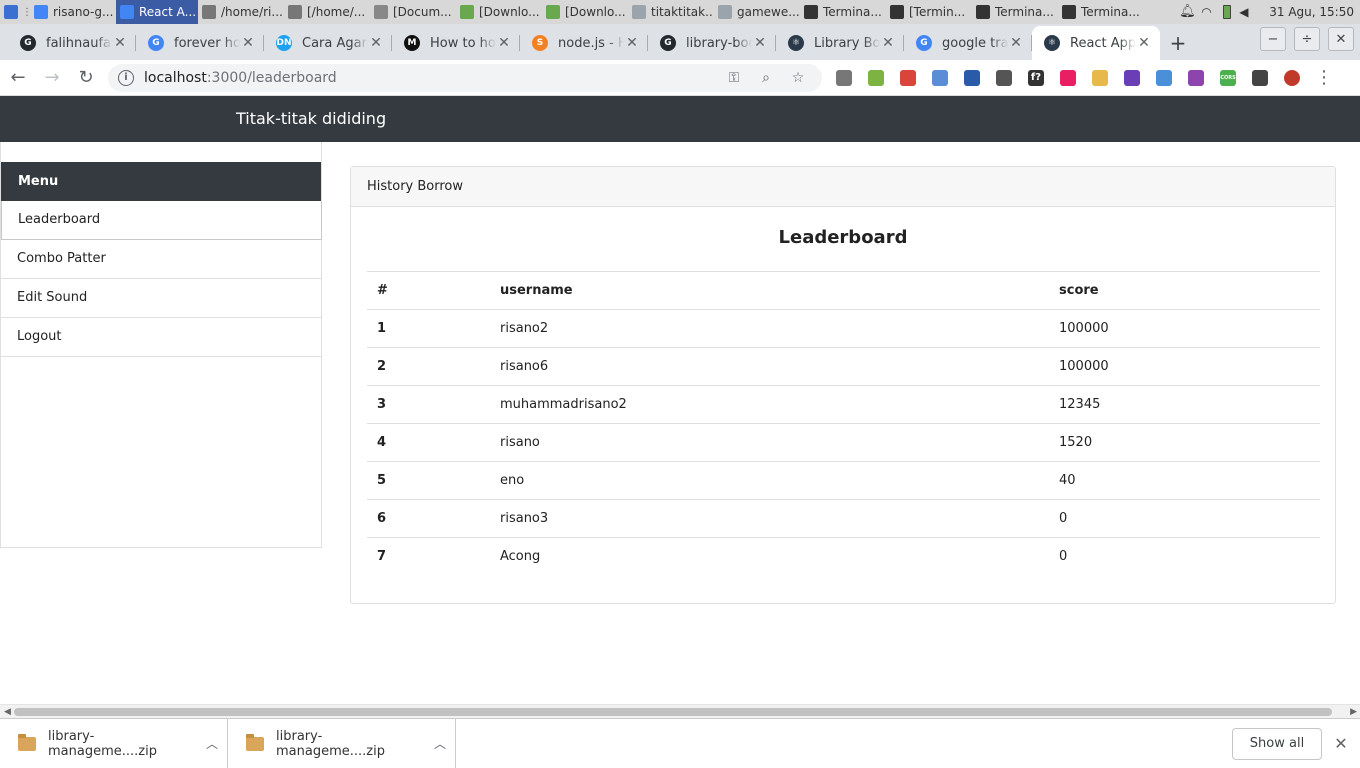 The image size is (1360, 768). What do you see at coordinates (209, 12) in the screenshot?
I see `text-editor-icon` at bounding box center [209, 12].